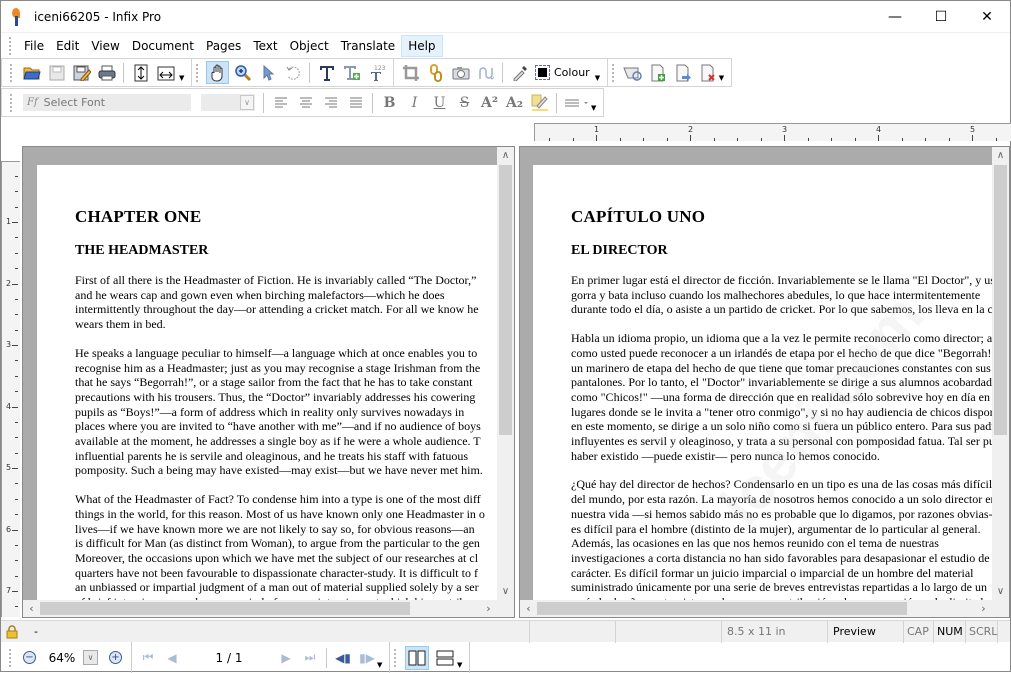  I want to click on snapshot-button, so click(460, 72).